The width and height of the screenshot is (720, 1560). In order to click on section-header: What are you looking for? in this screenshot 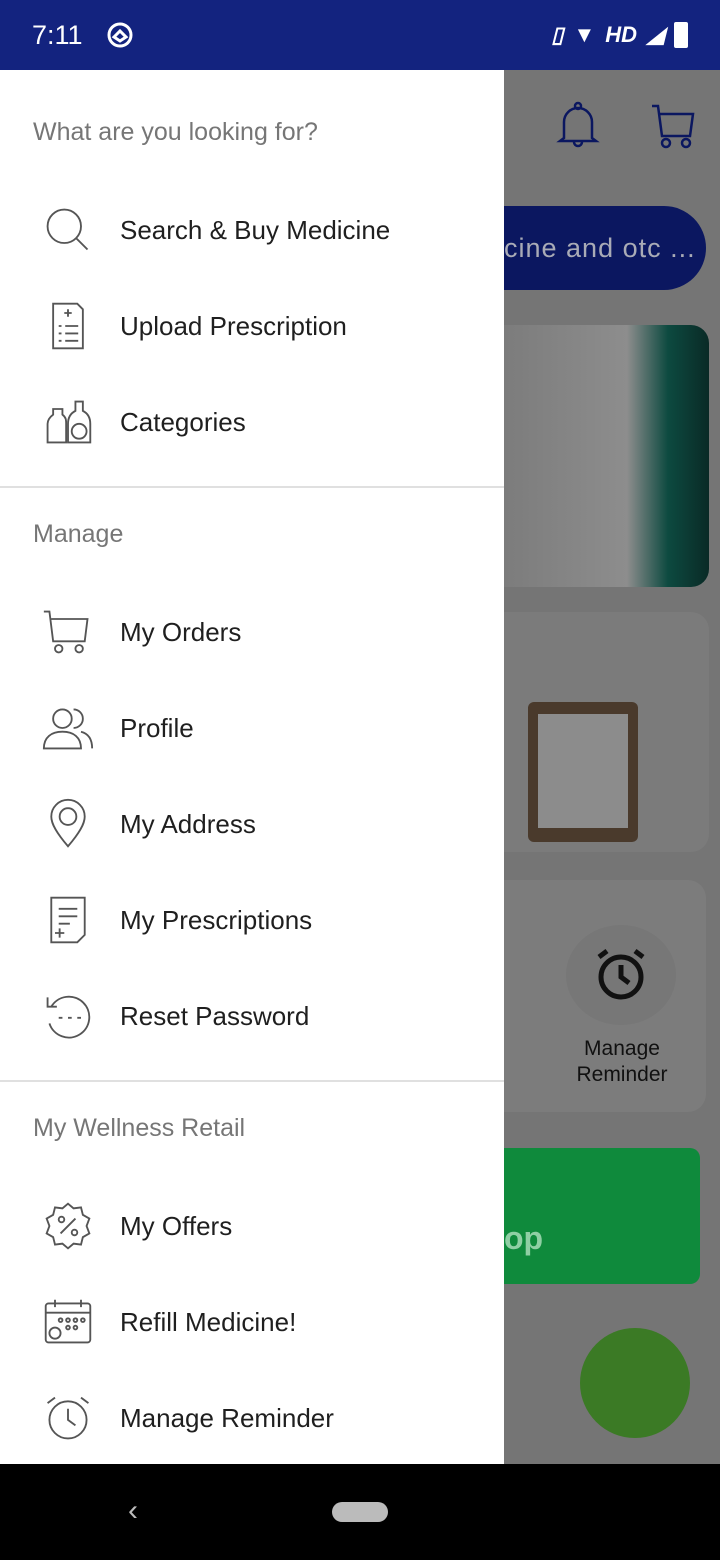, I will do `click(175, 132)`.